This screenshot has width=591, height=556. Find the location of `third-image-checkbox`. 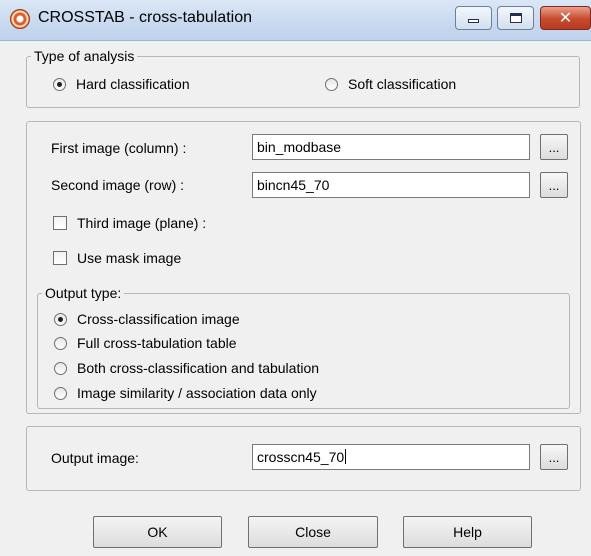

third-image-checkbox is located at coordinates (60, 223).